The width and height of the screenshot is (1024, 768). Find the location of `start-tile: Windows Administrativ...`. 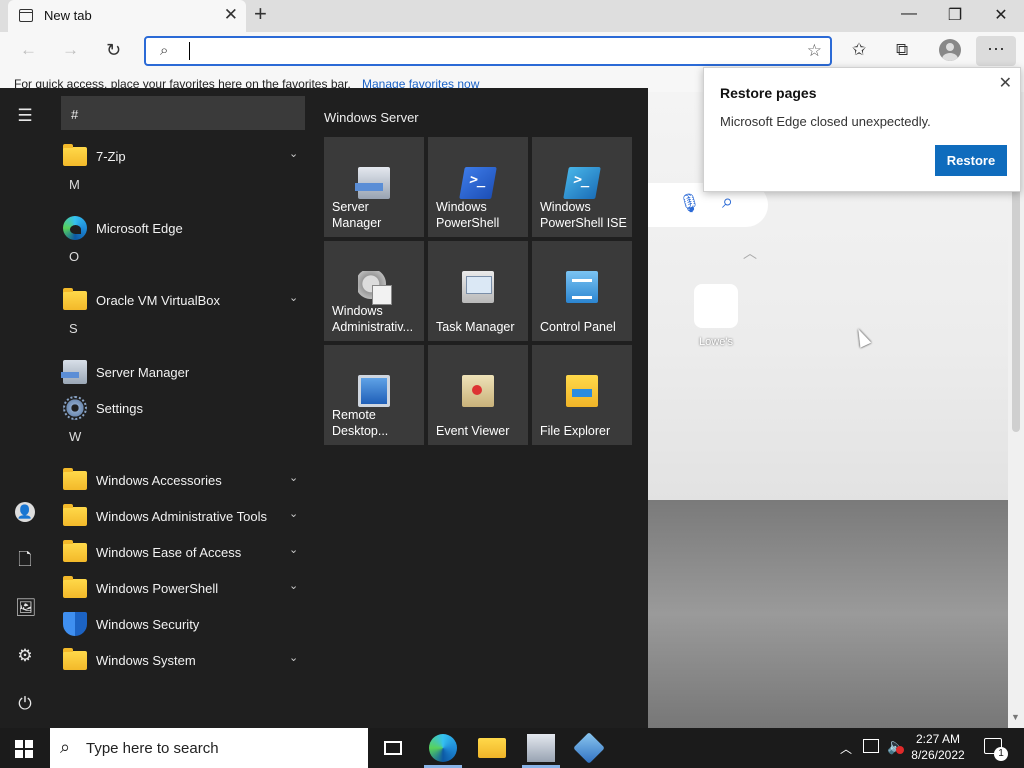

start-tile: Windows Administrativ... is located at coordinates (374, 291).